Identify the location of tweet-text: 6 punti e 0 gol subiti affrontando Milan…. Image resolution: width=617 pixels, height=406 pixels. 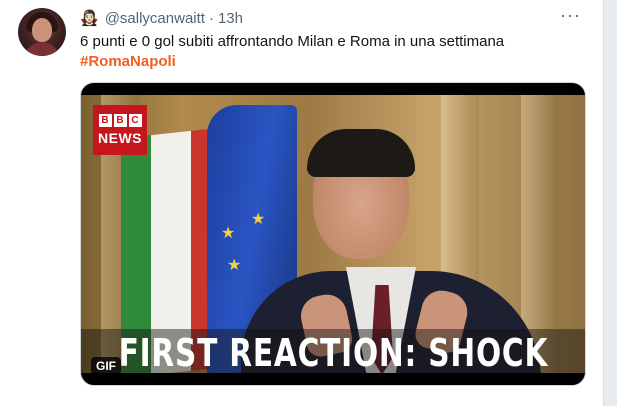
(330, 52).